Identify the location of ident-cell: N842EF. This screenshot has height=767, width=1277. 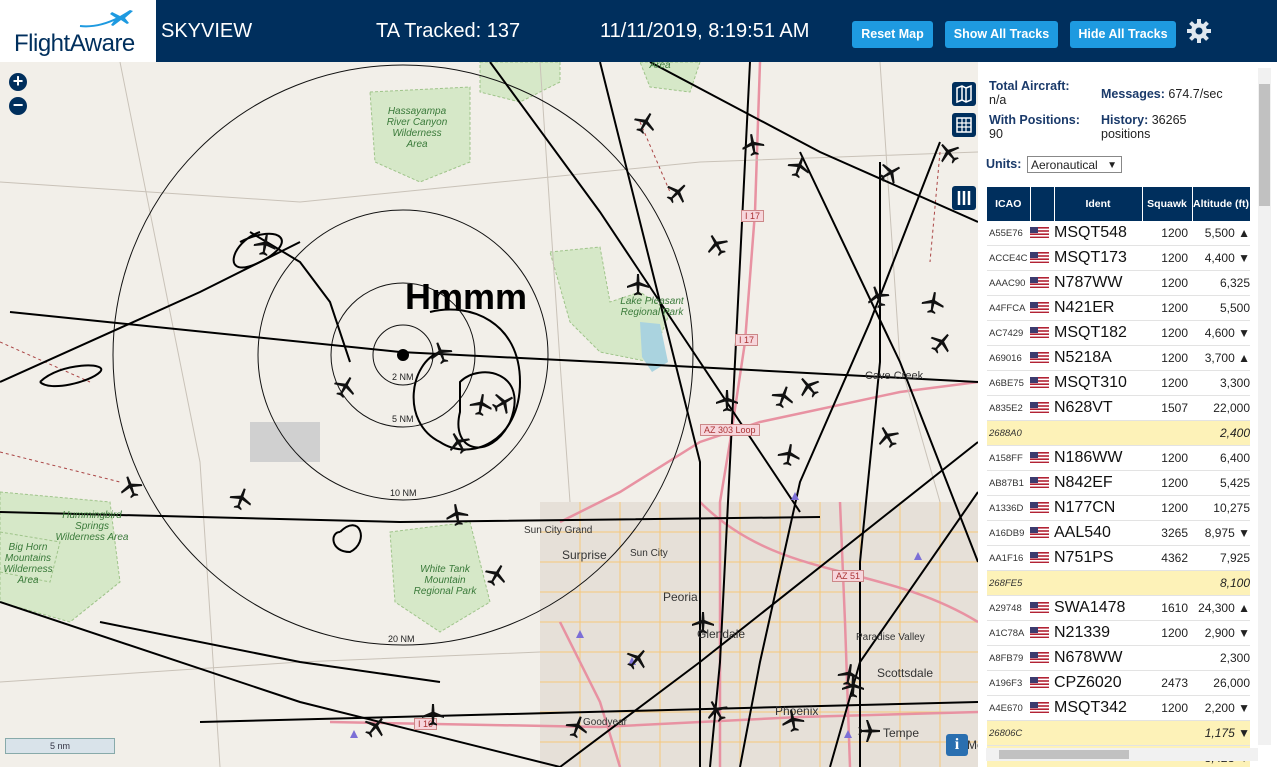
(1098, 483).